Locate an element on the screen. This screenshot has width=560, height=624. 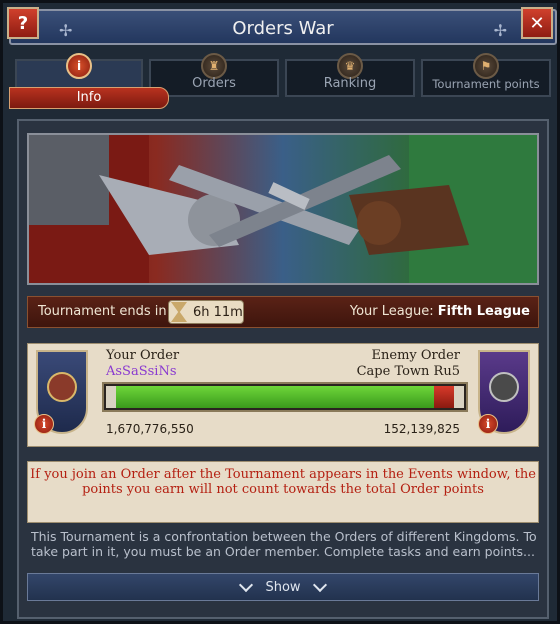
show-more-button: Show is located at coordinates (283, 587).